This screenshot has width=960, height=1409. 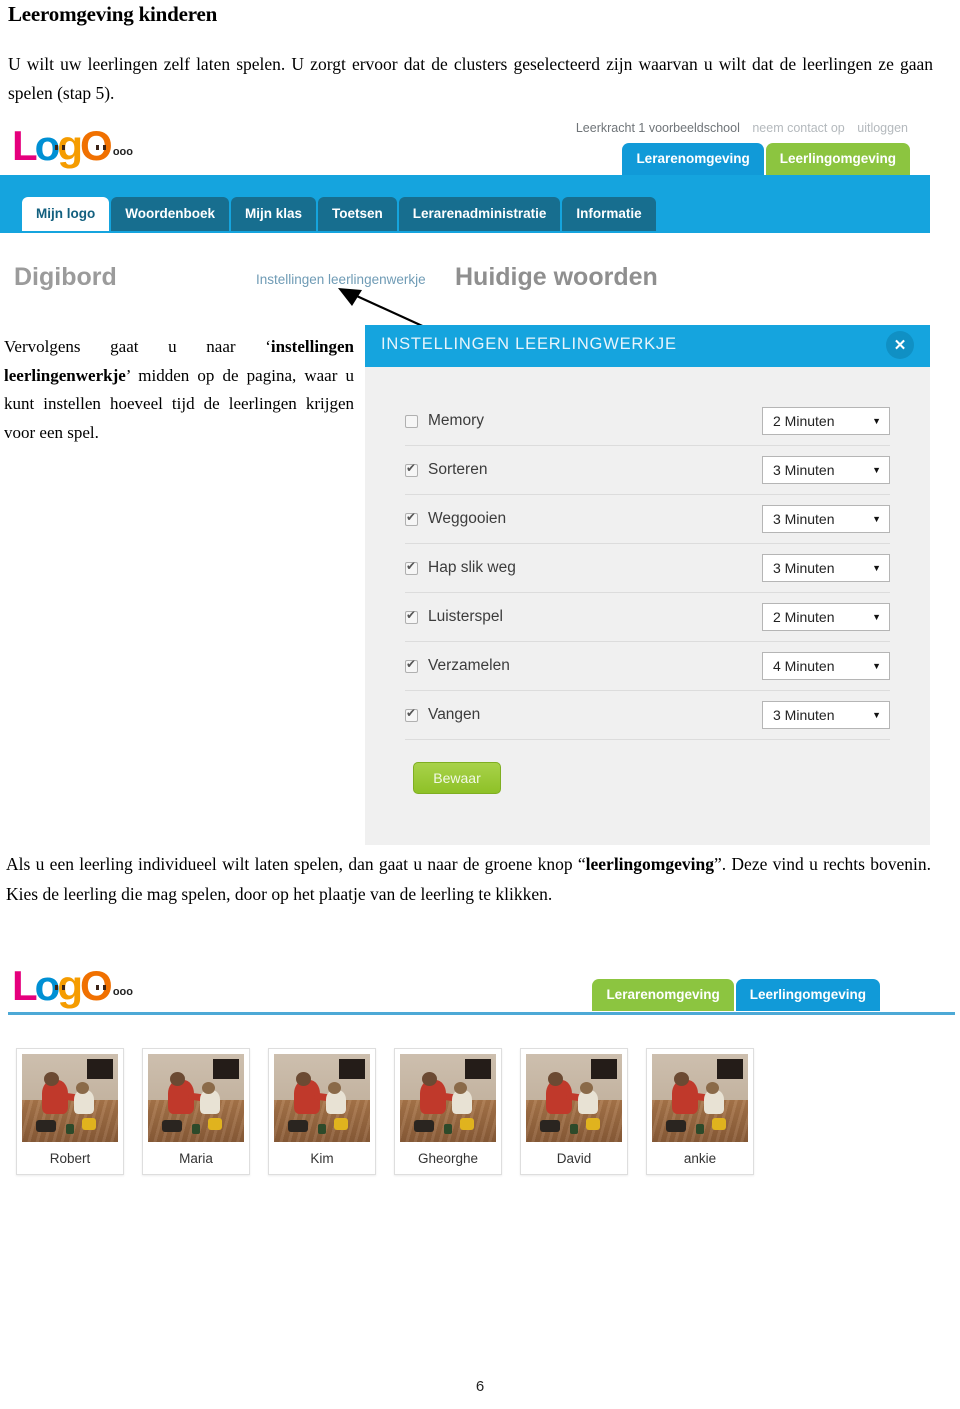 I want to click on checkbox-memory, so click(x=411, y=421).